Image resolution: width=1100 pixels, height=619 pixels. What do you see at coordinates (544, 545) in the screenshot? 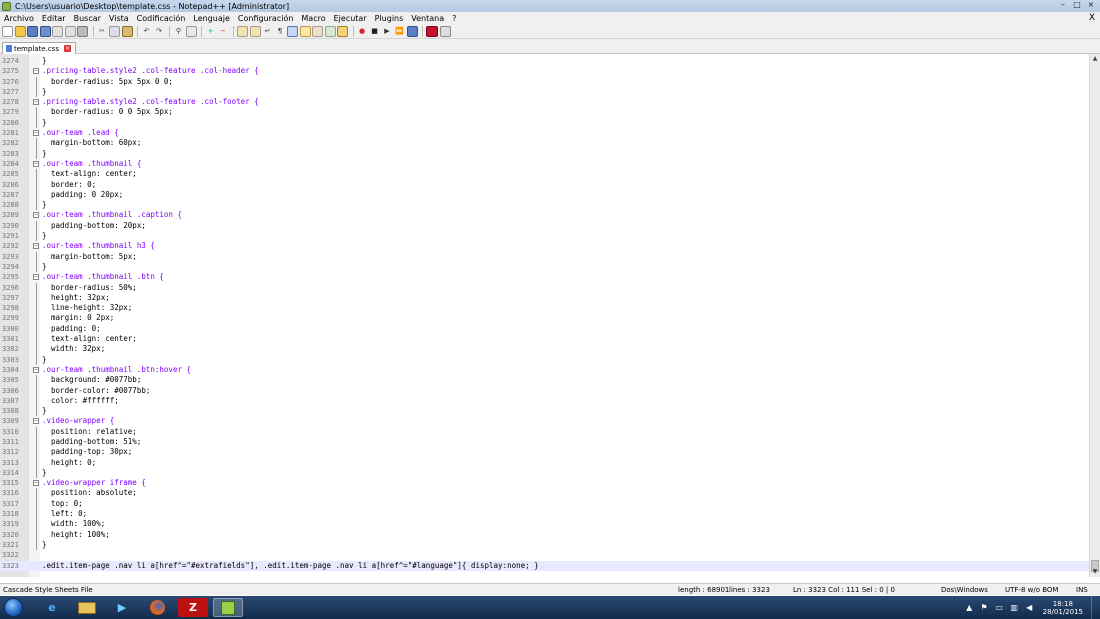
I see `code-line: 3321}` at bounding box center [544, 545].